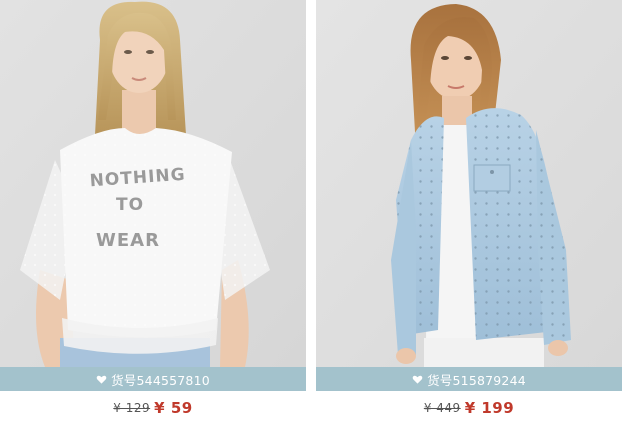  I want to click on original-price: ¥ 449, so click(442, 408).